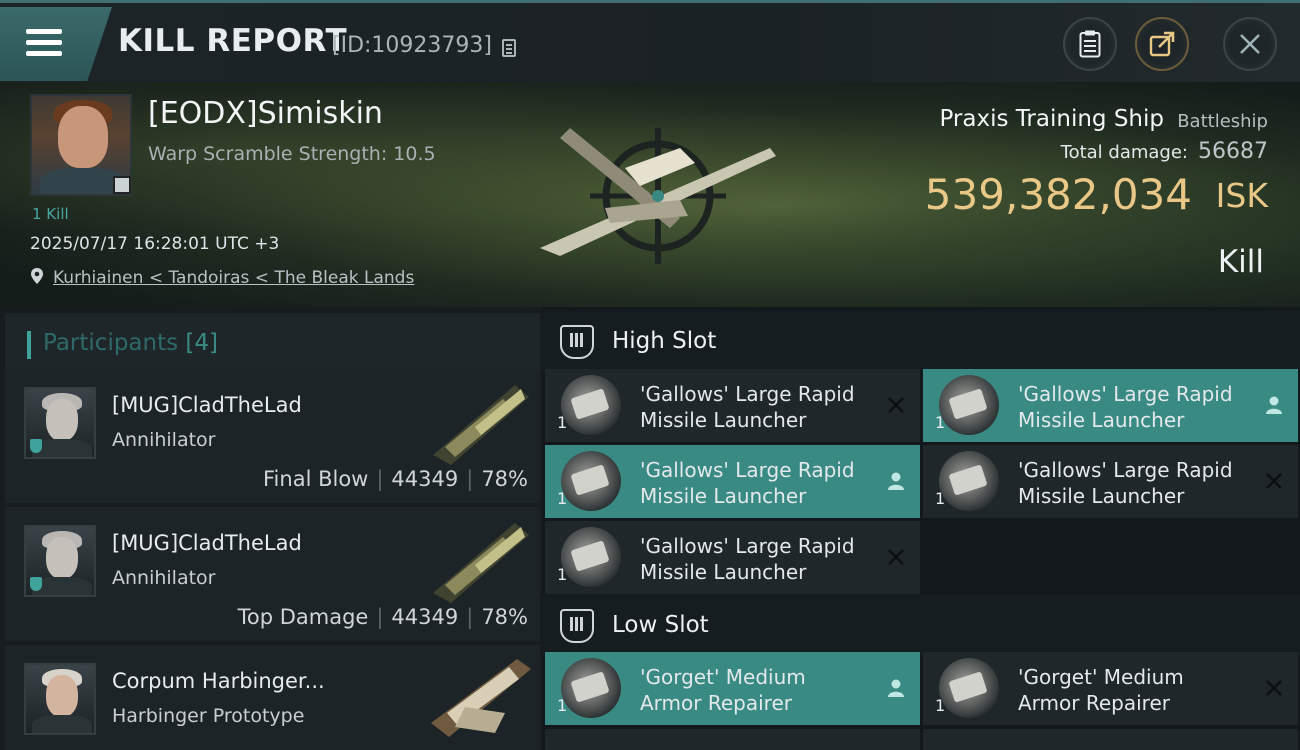 This screenshot has height=750, width=1300. I want to click on ship-name: Praxis Training Ship, so click(1051, 119).